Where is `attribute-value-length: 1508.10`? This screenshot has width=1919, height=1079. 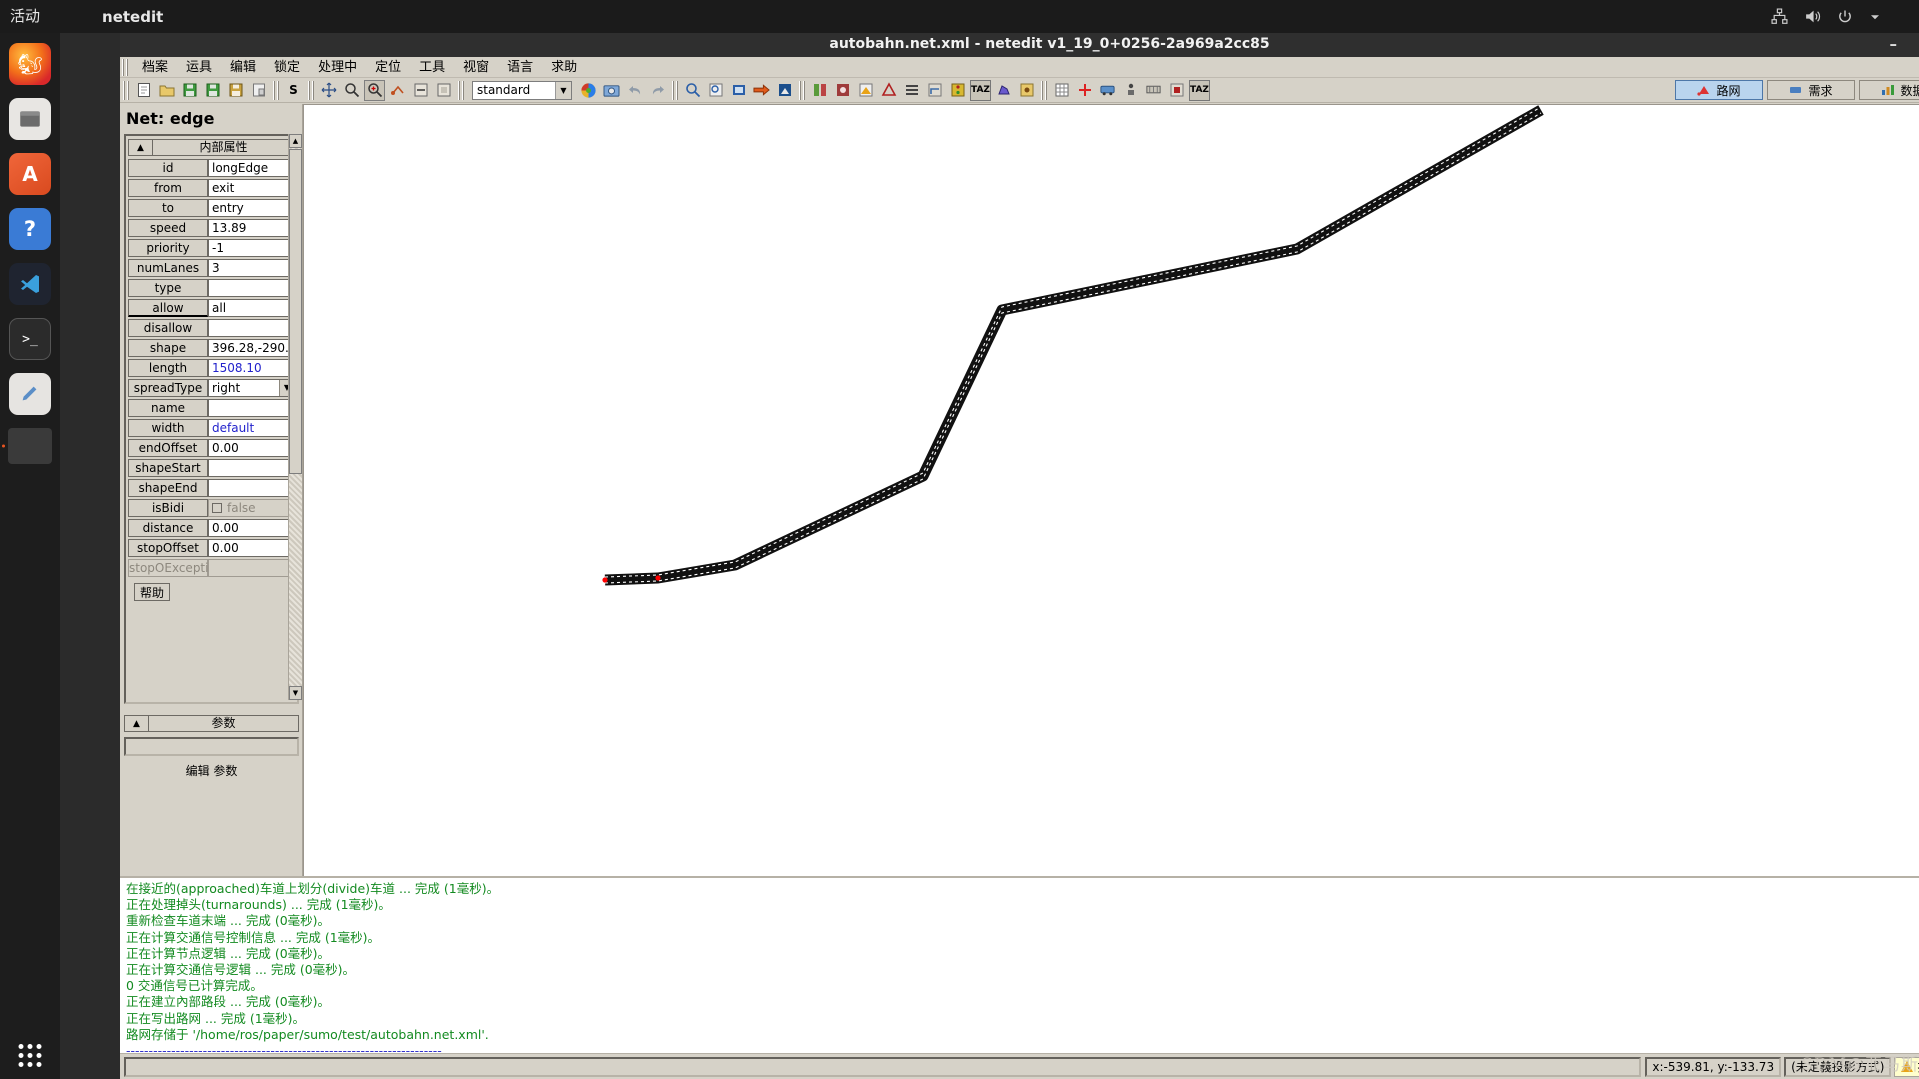
attribute-value-length: 1508.10 is located at coordinates (251, 368).